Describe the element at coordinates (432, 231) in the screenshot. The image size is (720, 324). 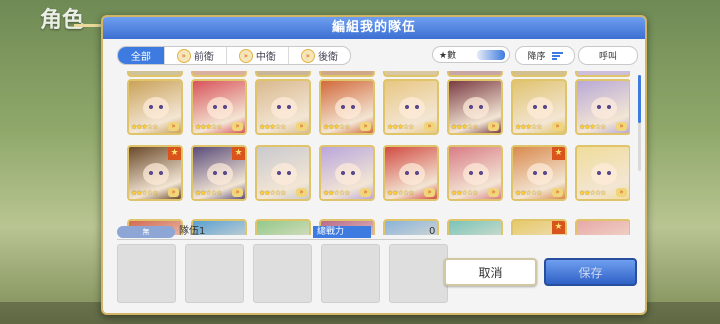
I see `total-power-value: 0` at that location.